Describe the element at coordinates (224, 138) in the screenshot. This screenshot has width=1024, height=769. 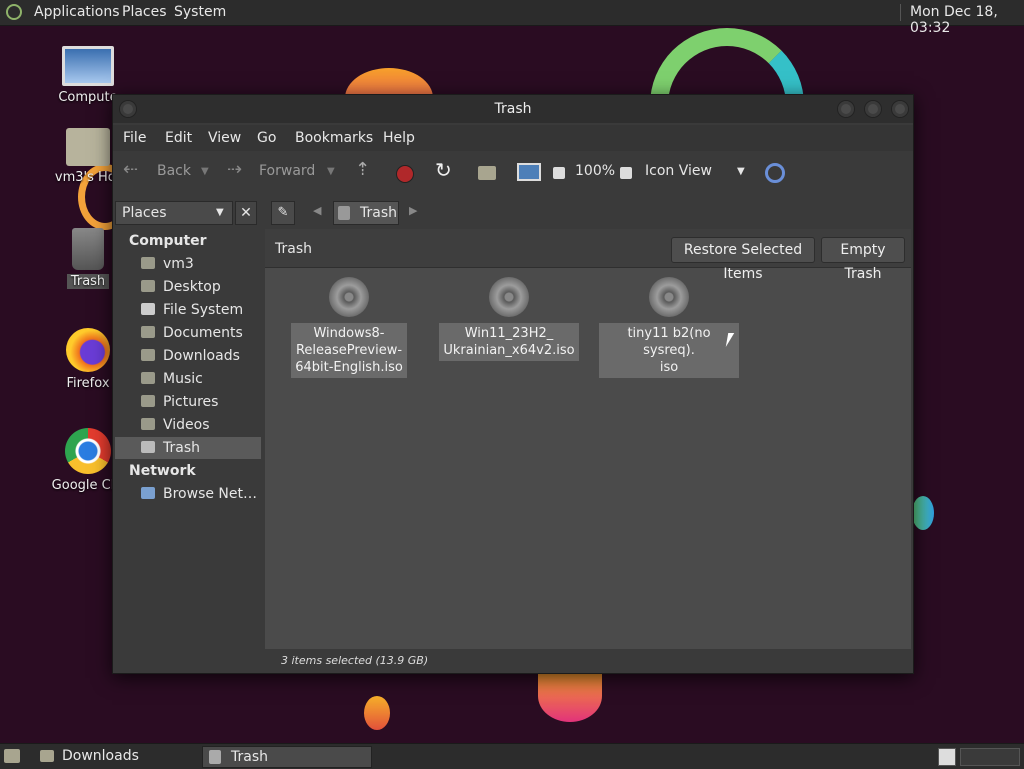
I see `menu-view: View` at that location.